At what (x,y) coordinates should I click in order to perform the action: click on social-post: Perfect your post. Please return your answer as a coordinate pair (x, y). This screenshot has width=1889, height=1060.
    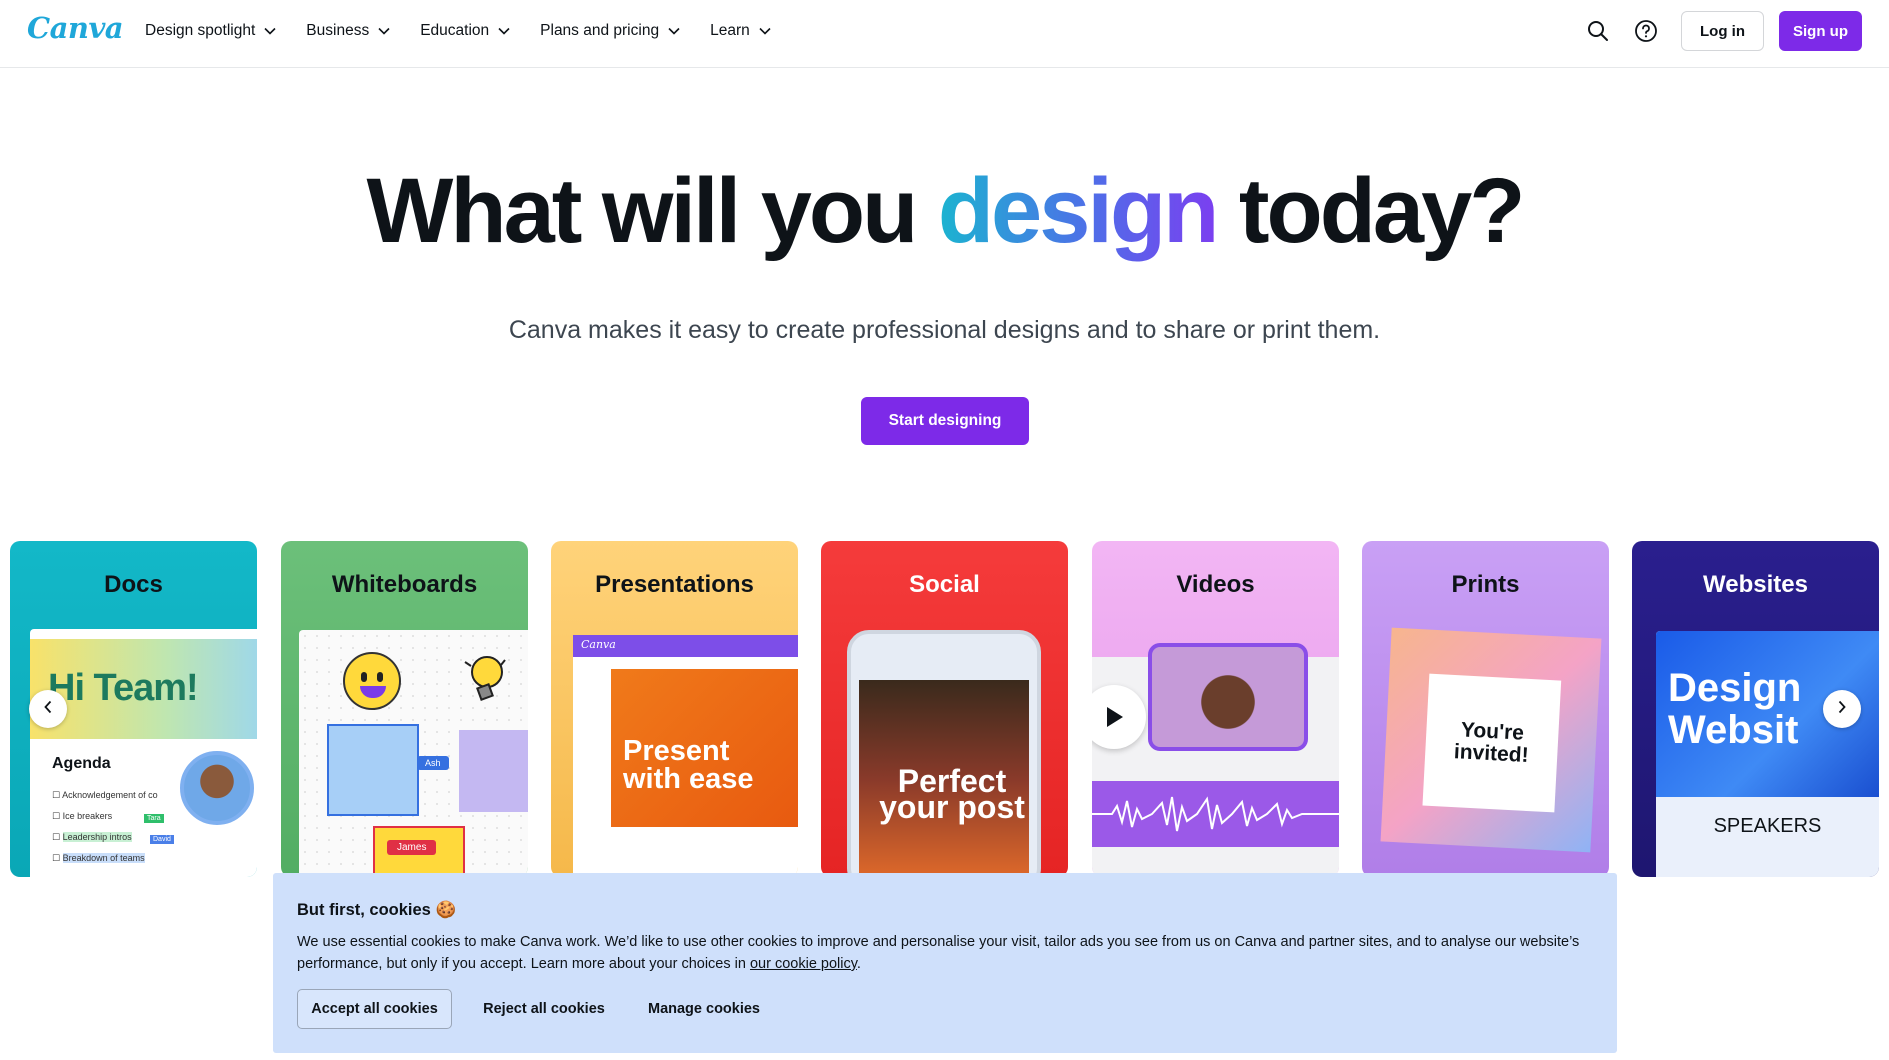
    Looking at the image, I should click on (944, 778).